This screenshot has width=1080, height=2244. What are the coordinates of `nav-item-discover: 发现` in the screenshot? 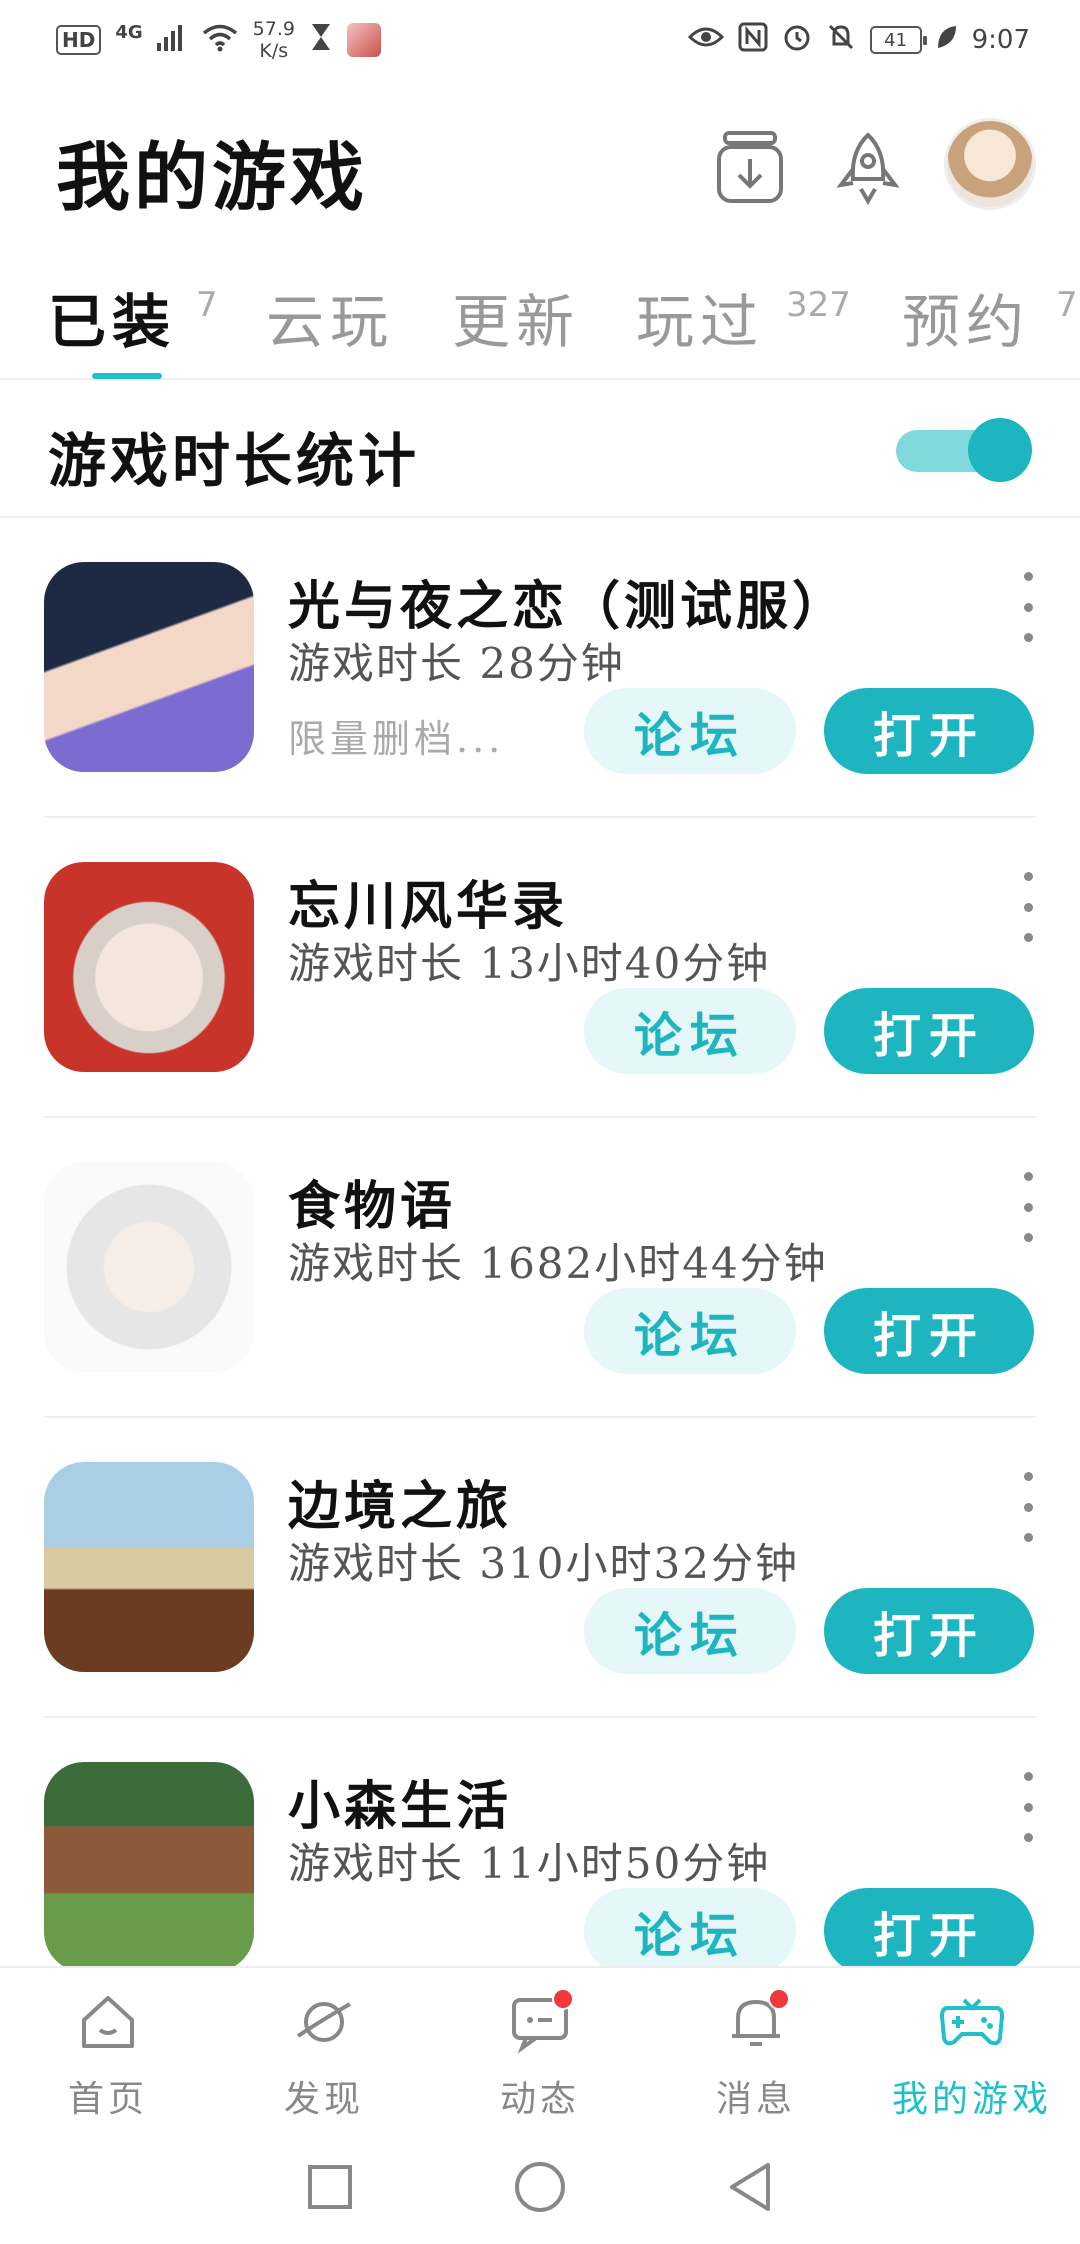 It's located at (324, 2056).